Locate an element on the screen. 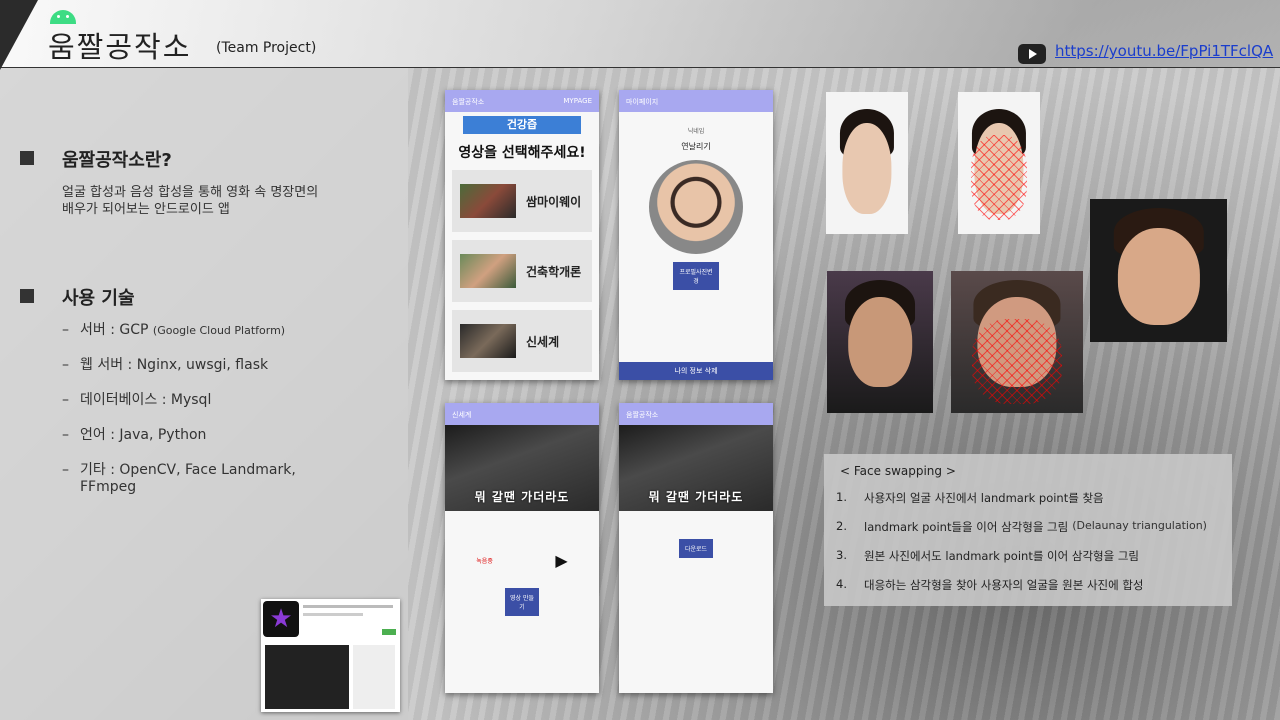  phone-screen-record: 신세계 뭐 갈땐 가더라도 녹음중 ▶ 영상 만들기 is located at coordinates (522, 548).